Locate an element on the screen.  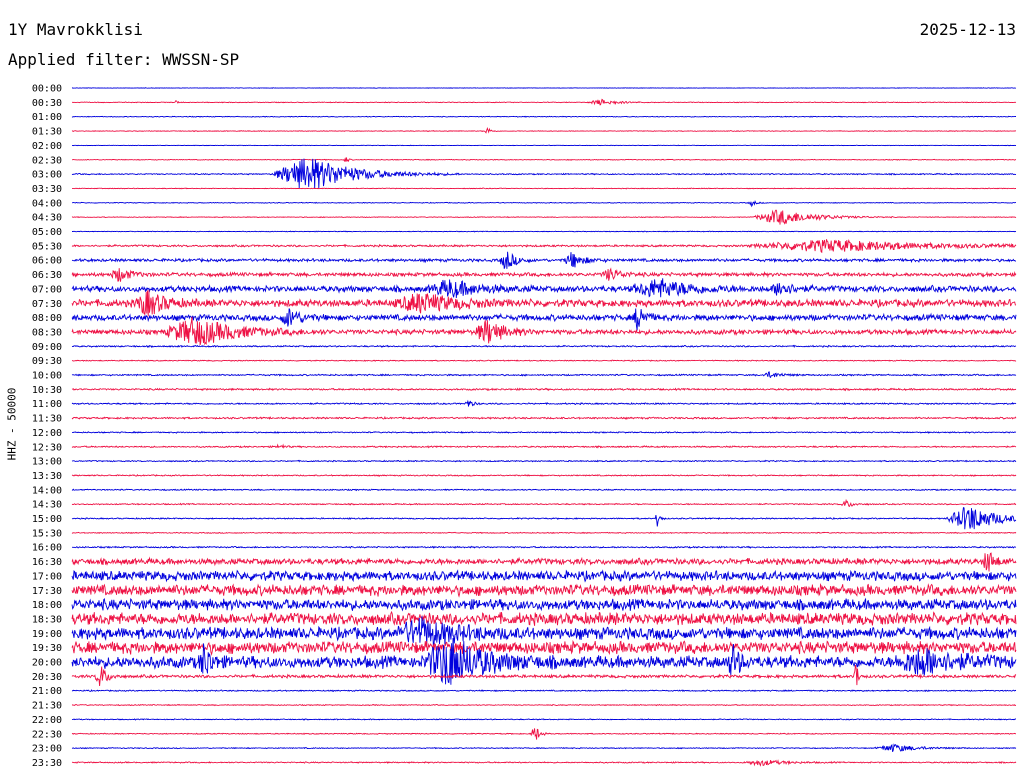
row-time-label: 22:30 is located at coordinates (47, 734).